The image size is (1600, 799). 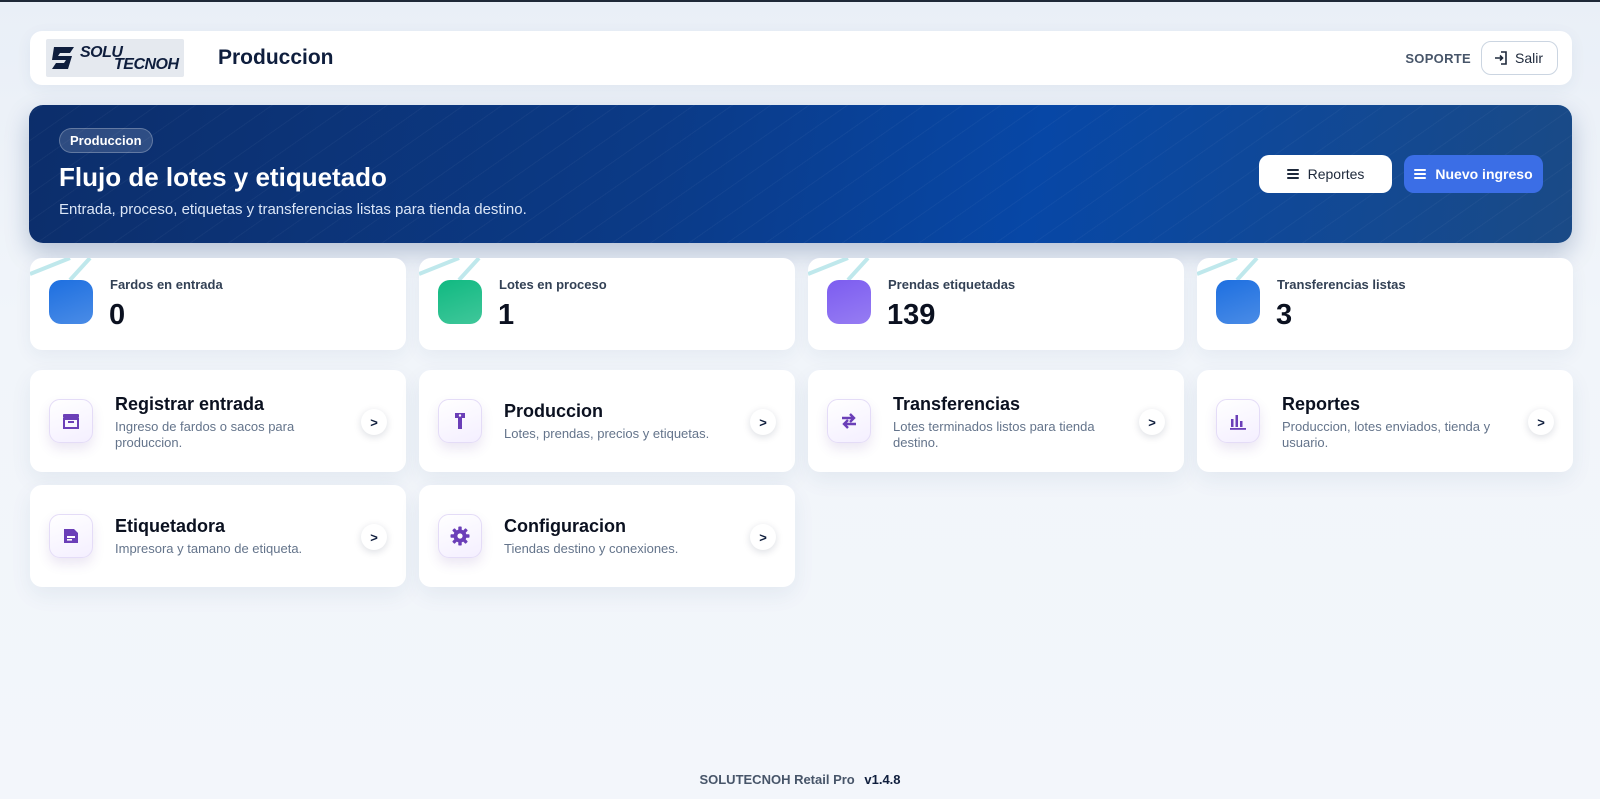 What do you see at coordinates (849, 302) in the screenshot?
I see `stat-icon-prendas` at bounding box center [849, 302].